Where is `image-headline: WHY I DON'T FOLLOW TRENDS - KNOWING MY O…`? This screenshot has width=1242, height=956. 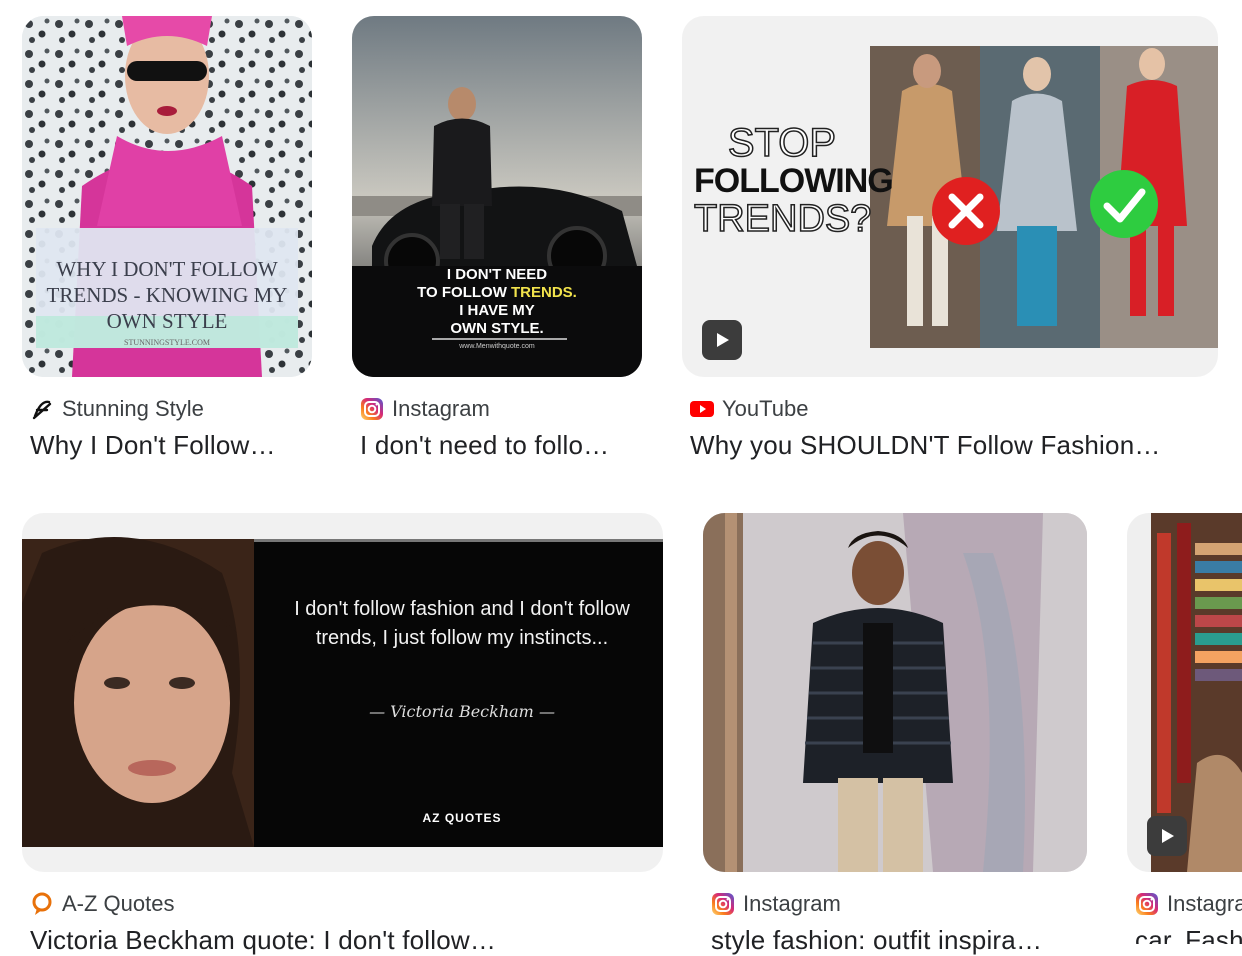
image-headline: WHY I DON'T FOLLOW TRENDS - KNOWING MY O… is located at coordinates (167, 295).